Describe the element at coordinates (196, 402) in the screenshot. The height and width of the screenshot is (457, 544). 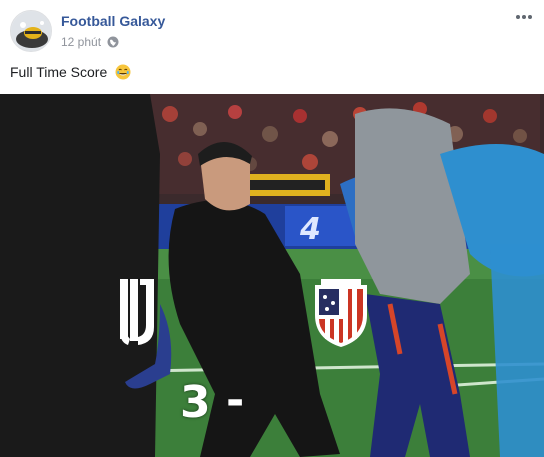
I see `score-home: 3` at that location.